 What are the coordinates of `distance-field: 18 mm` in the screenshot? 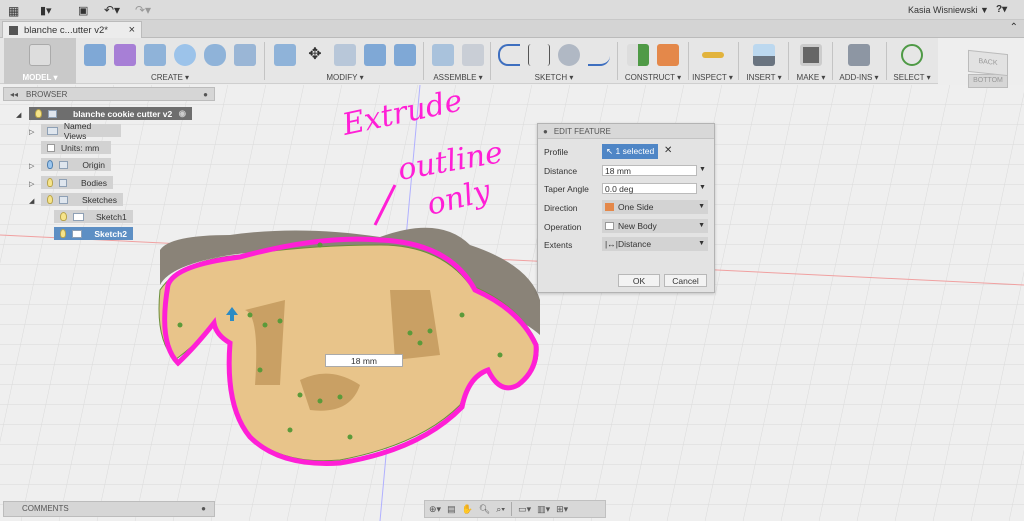 It's located at (649, 170).